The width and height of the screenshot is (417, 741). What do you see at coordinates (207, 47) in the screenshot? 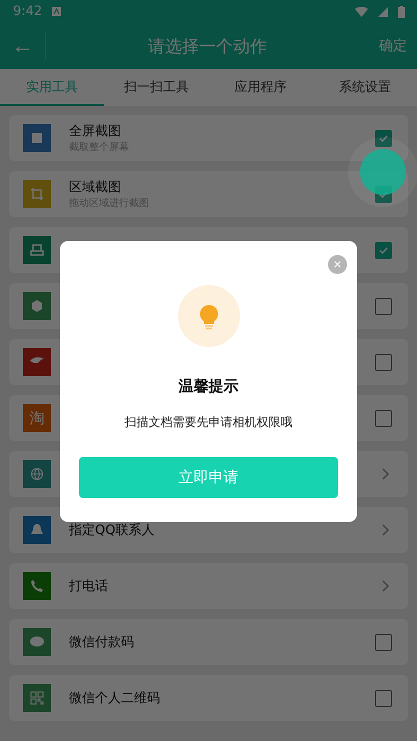
I see `page-title: 请选择一个动作` at bounding box center [207, 47].